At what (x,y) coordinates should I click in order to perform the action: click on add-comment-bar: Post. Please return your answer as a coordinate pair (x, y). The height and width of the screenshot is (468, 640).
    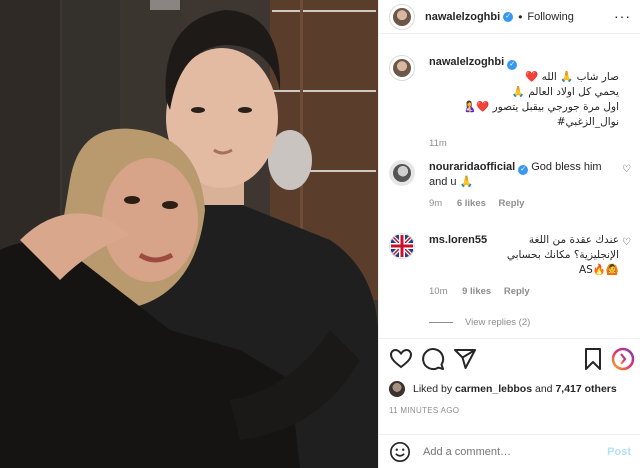
    Looking at the image, I should click on (509, 451).